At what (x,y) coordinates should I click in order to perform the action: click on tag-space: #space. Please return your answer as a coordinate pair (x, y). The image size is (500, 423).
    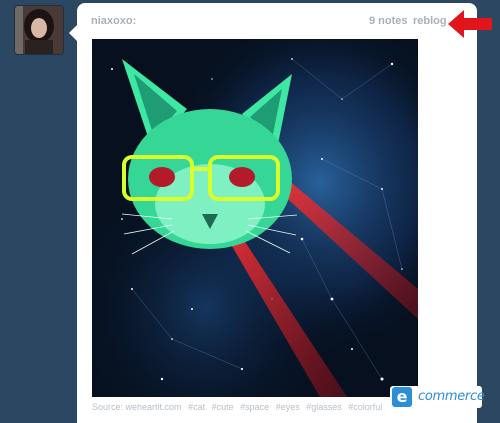
    Looking at the image, I should click on (254, 407).